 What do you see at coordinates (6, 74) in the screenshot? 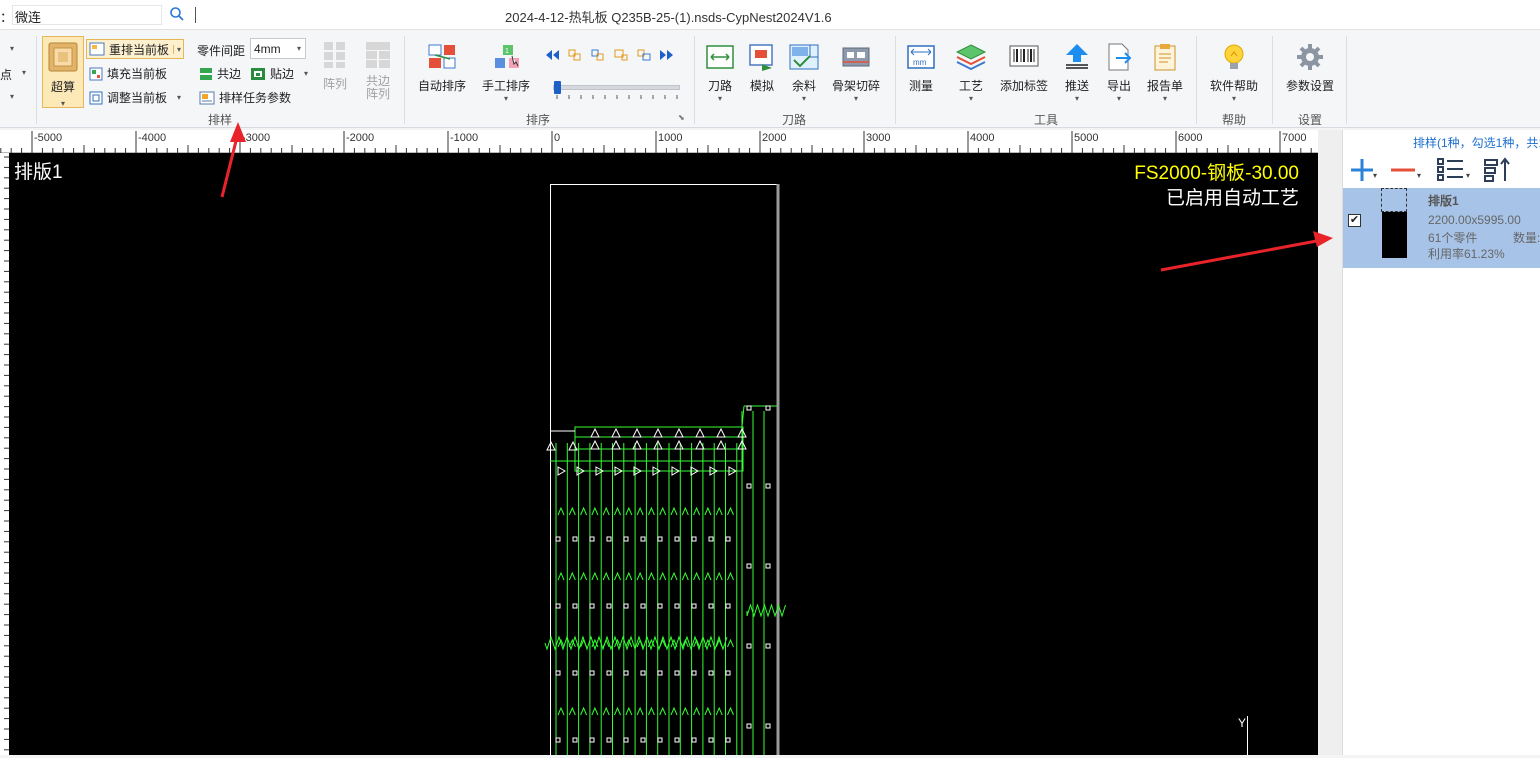
I see `stub-item: 点` at bounding box center [6, 74].